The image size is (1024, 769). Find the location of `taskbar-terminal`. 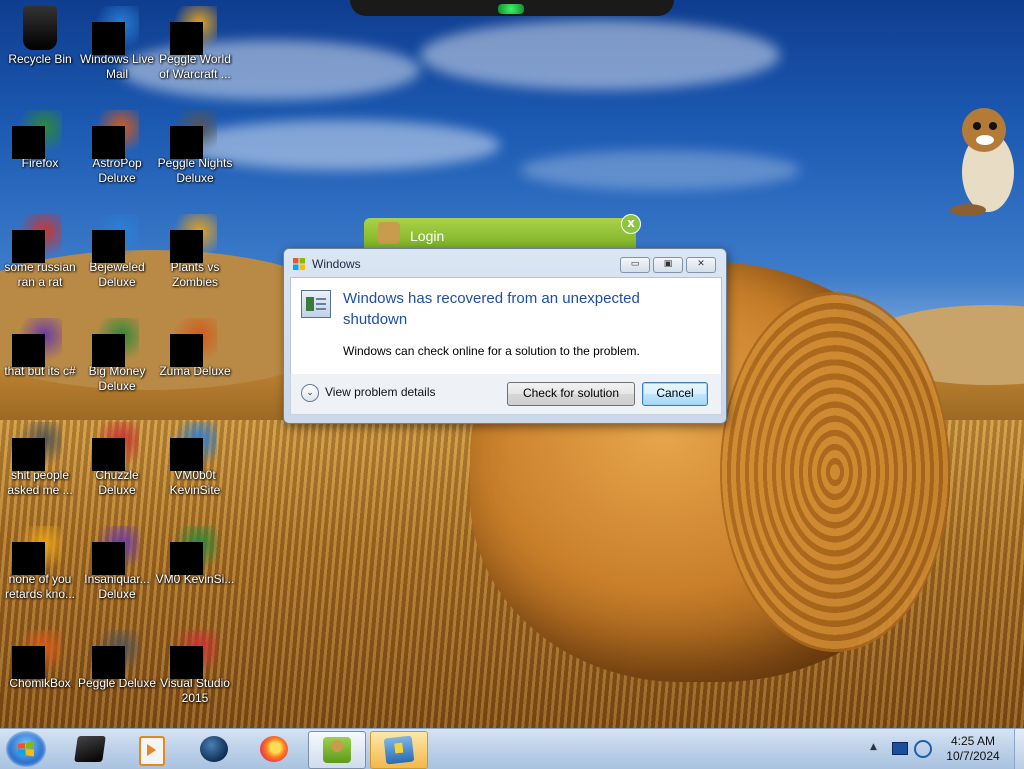

taskbar-terminal is located at coordinates (90, 749).